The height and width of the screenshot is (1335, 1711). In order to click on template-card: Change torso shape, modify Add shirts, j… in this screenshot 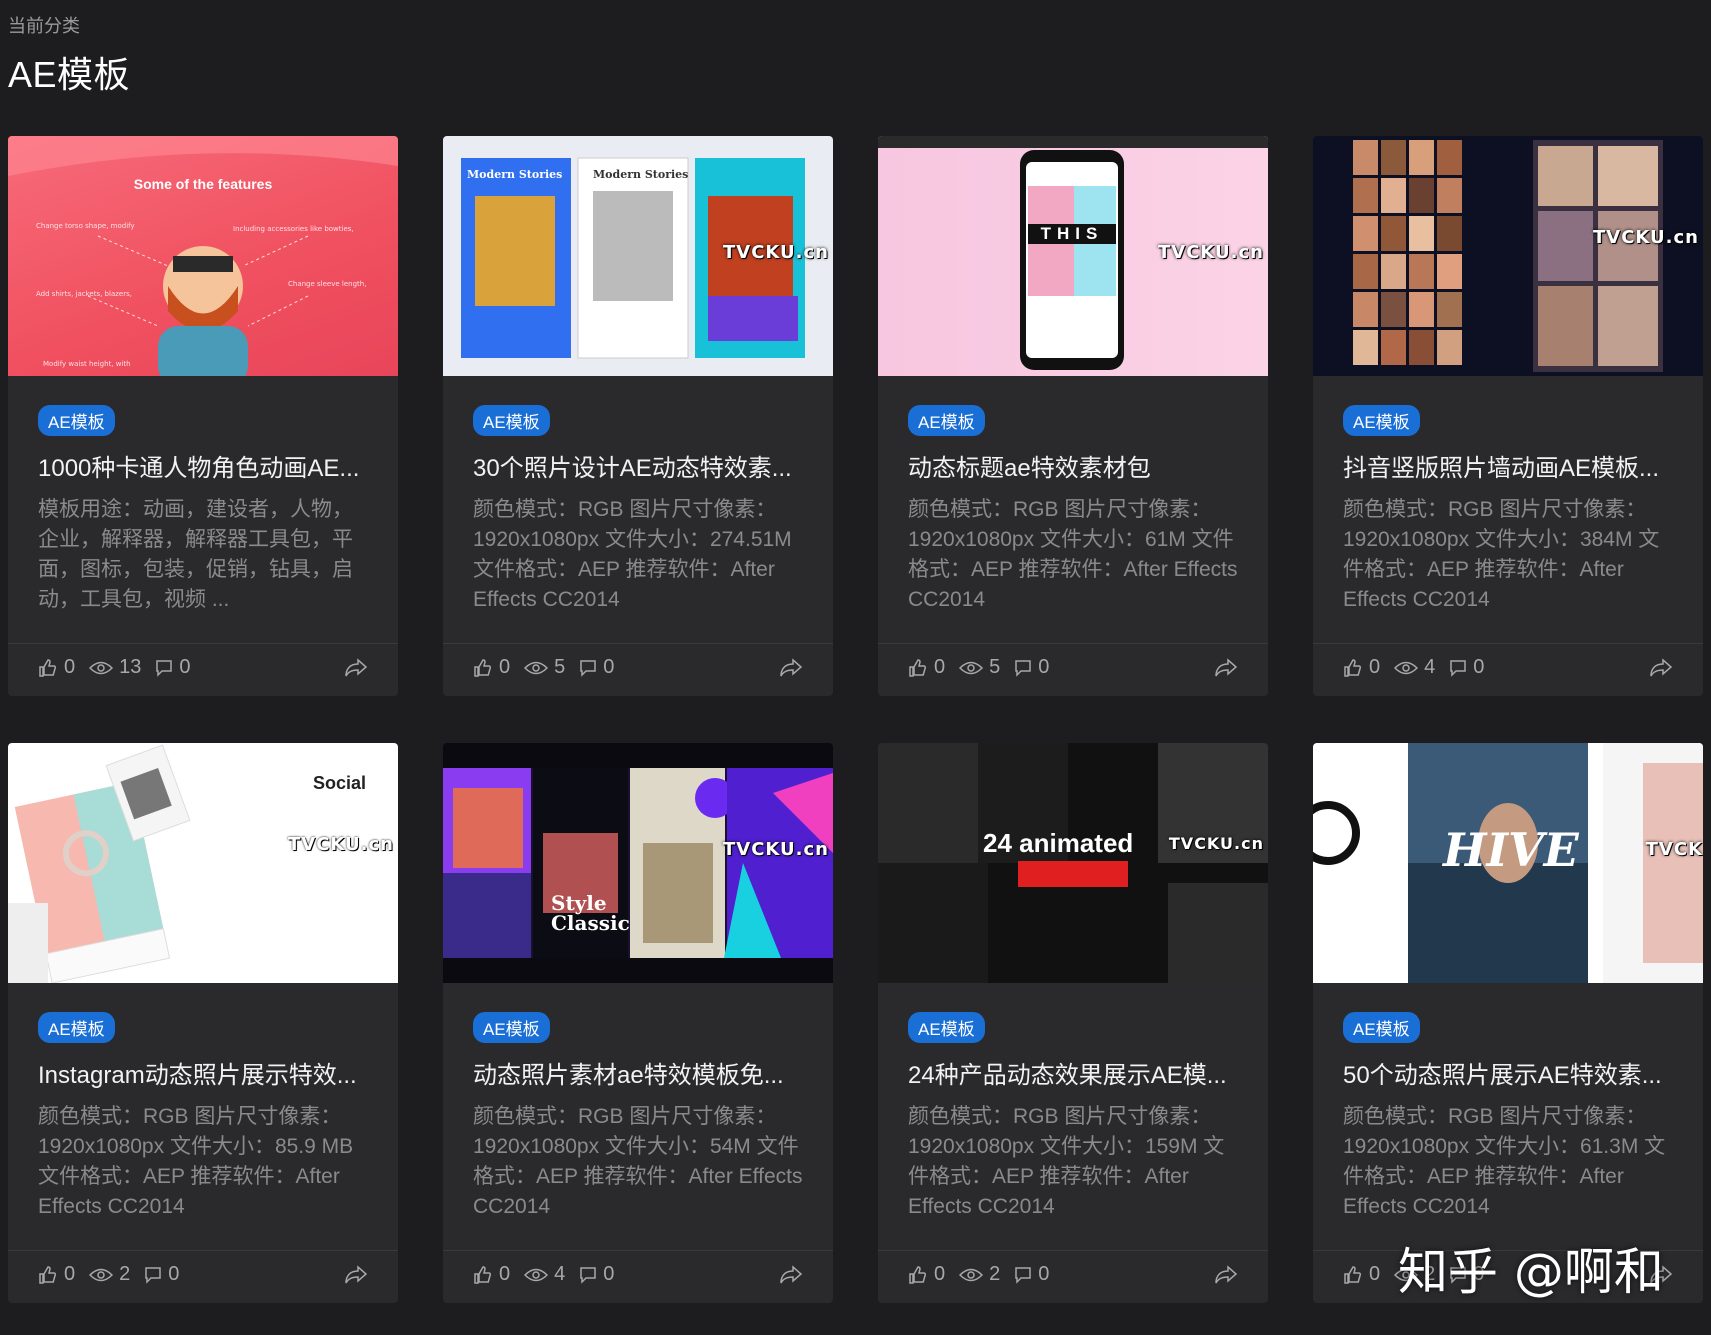, I will do `click(203, 416)`.